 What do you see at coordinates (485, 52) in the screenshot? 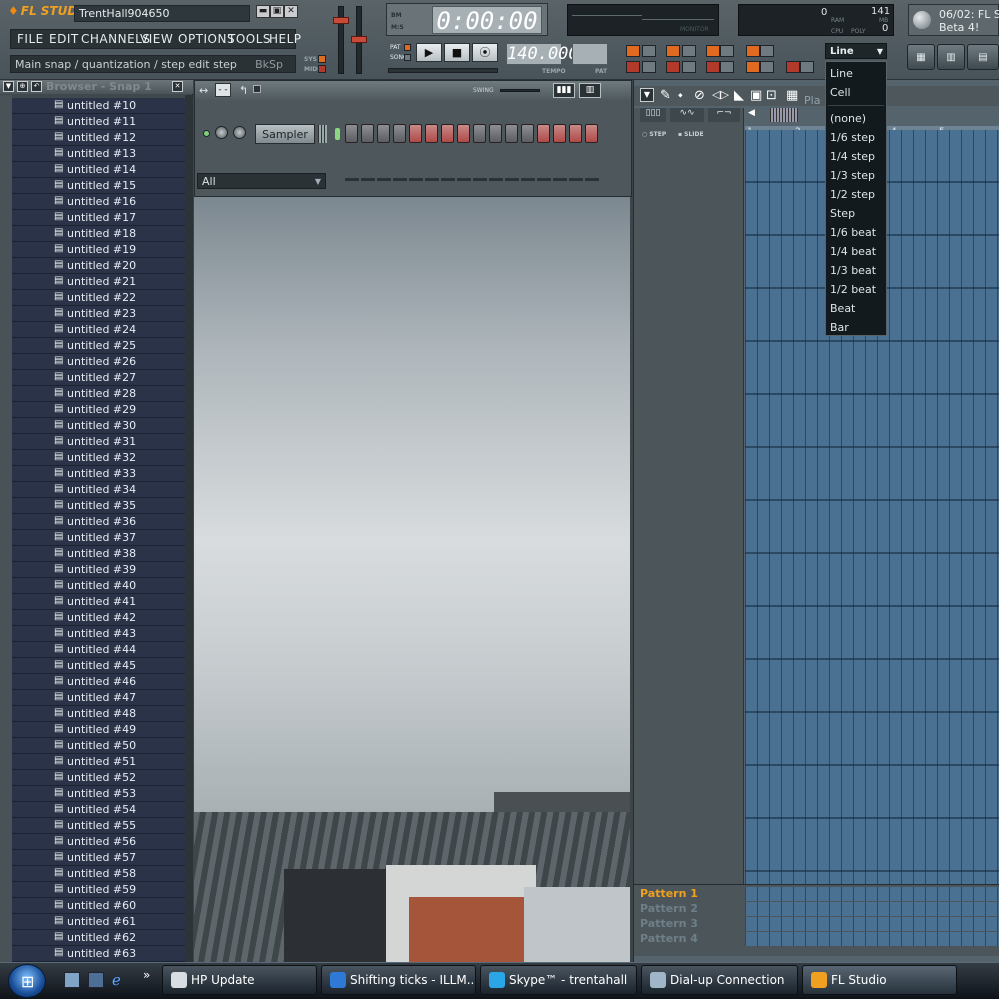
I see `record-button: ⦿` at bounding box center [485, 52].